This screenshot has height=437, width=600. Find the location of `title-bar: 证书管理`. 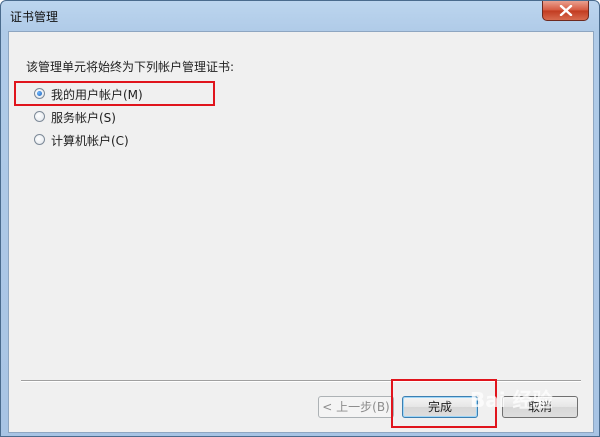

title-bar: 证书管理 is located at coordinates (300, 16).